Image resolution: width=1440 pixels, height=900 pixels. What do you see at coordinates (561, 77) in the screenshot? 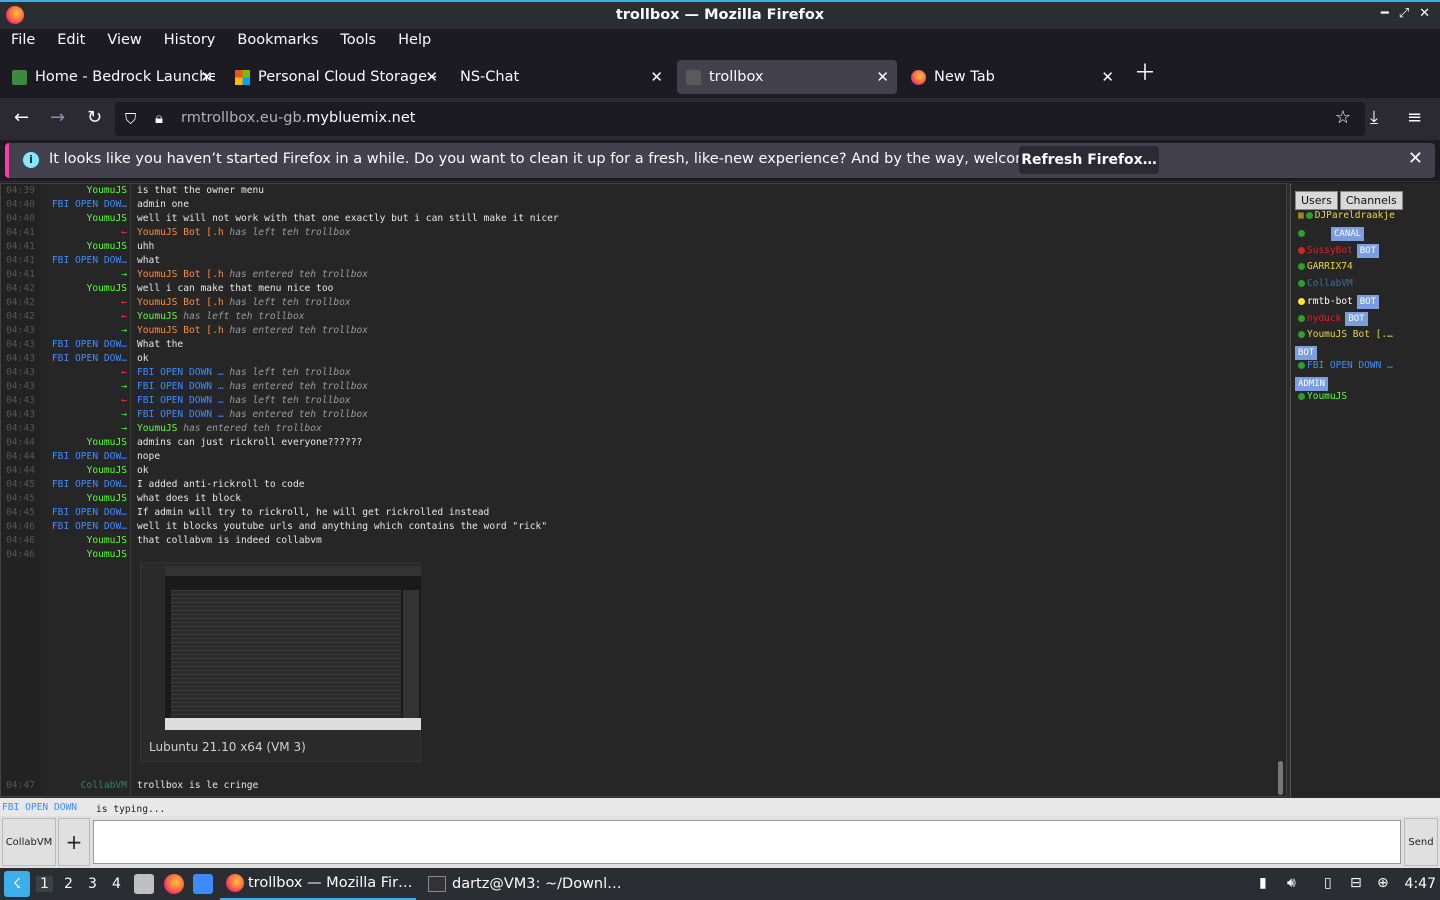
I see `tab-ns-chat: NS-Chat ✕` at bounding box center [561, 77].